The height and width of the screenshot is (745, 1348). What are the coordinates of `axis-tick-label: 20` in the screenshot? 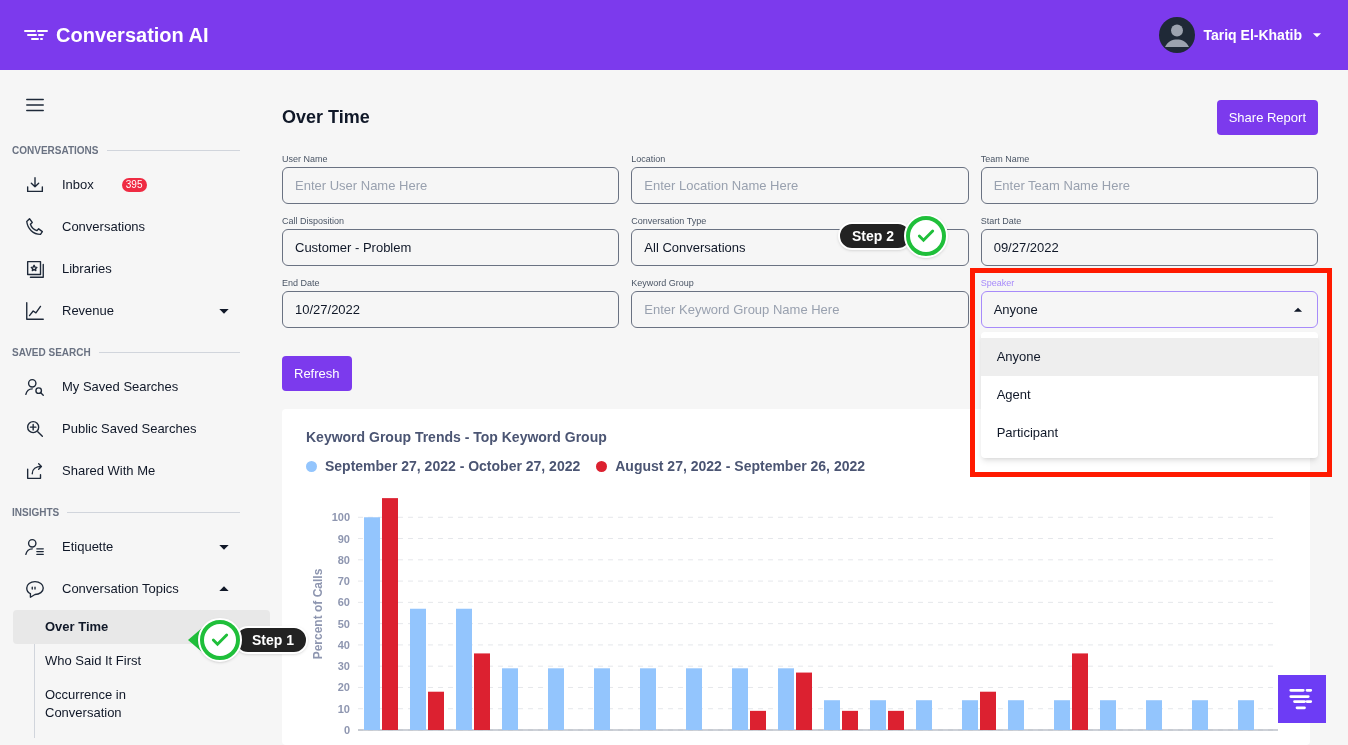 It's located at (343, 687).